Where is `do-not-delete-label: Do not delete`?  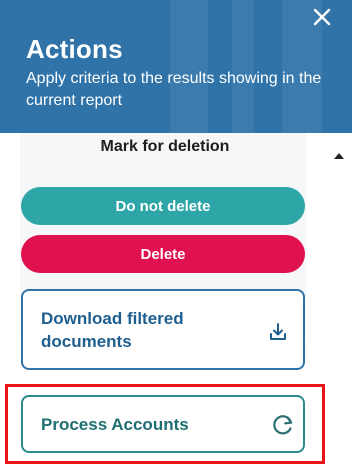
do-not-delete-label: Do not delete is located at coordinates (163, 206).